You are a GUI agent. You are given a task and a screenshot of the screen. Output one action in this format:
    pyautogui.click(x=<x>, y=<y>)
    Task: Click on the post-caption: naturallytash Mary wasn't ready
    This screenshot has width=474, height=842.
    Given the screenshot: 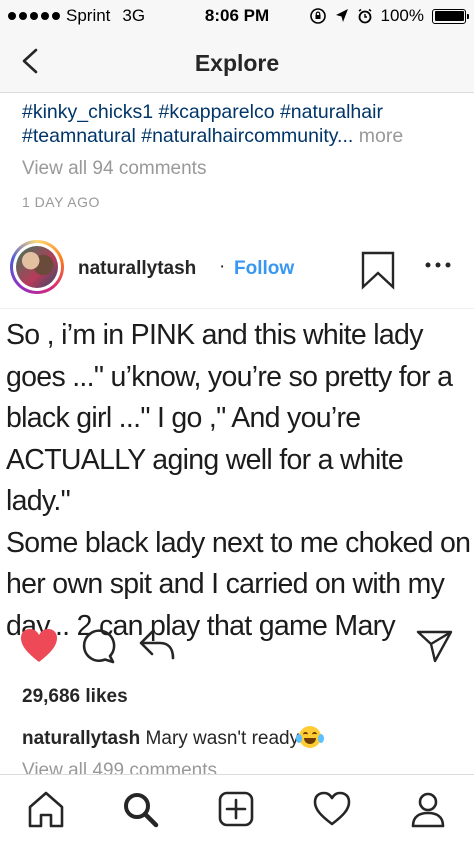 What is the action you would take?
    pyautogui.click(x=173, y=738)
    